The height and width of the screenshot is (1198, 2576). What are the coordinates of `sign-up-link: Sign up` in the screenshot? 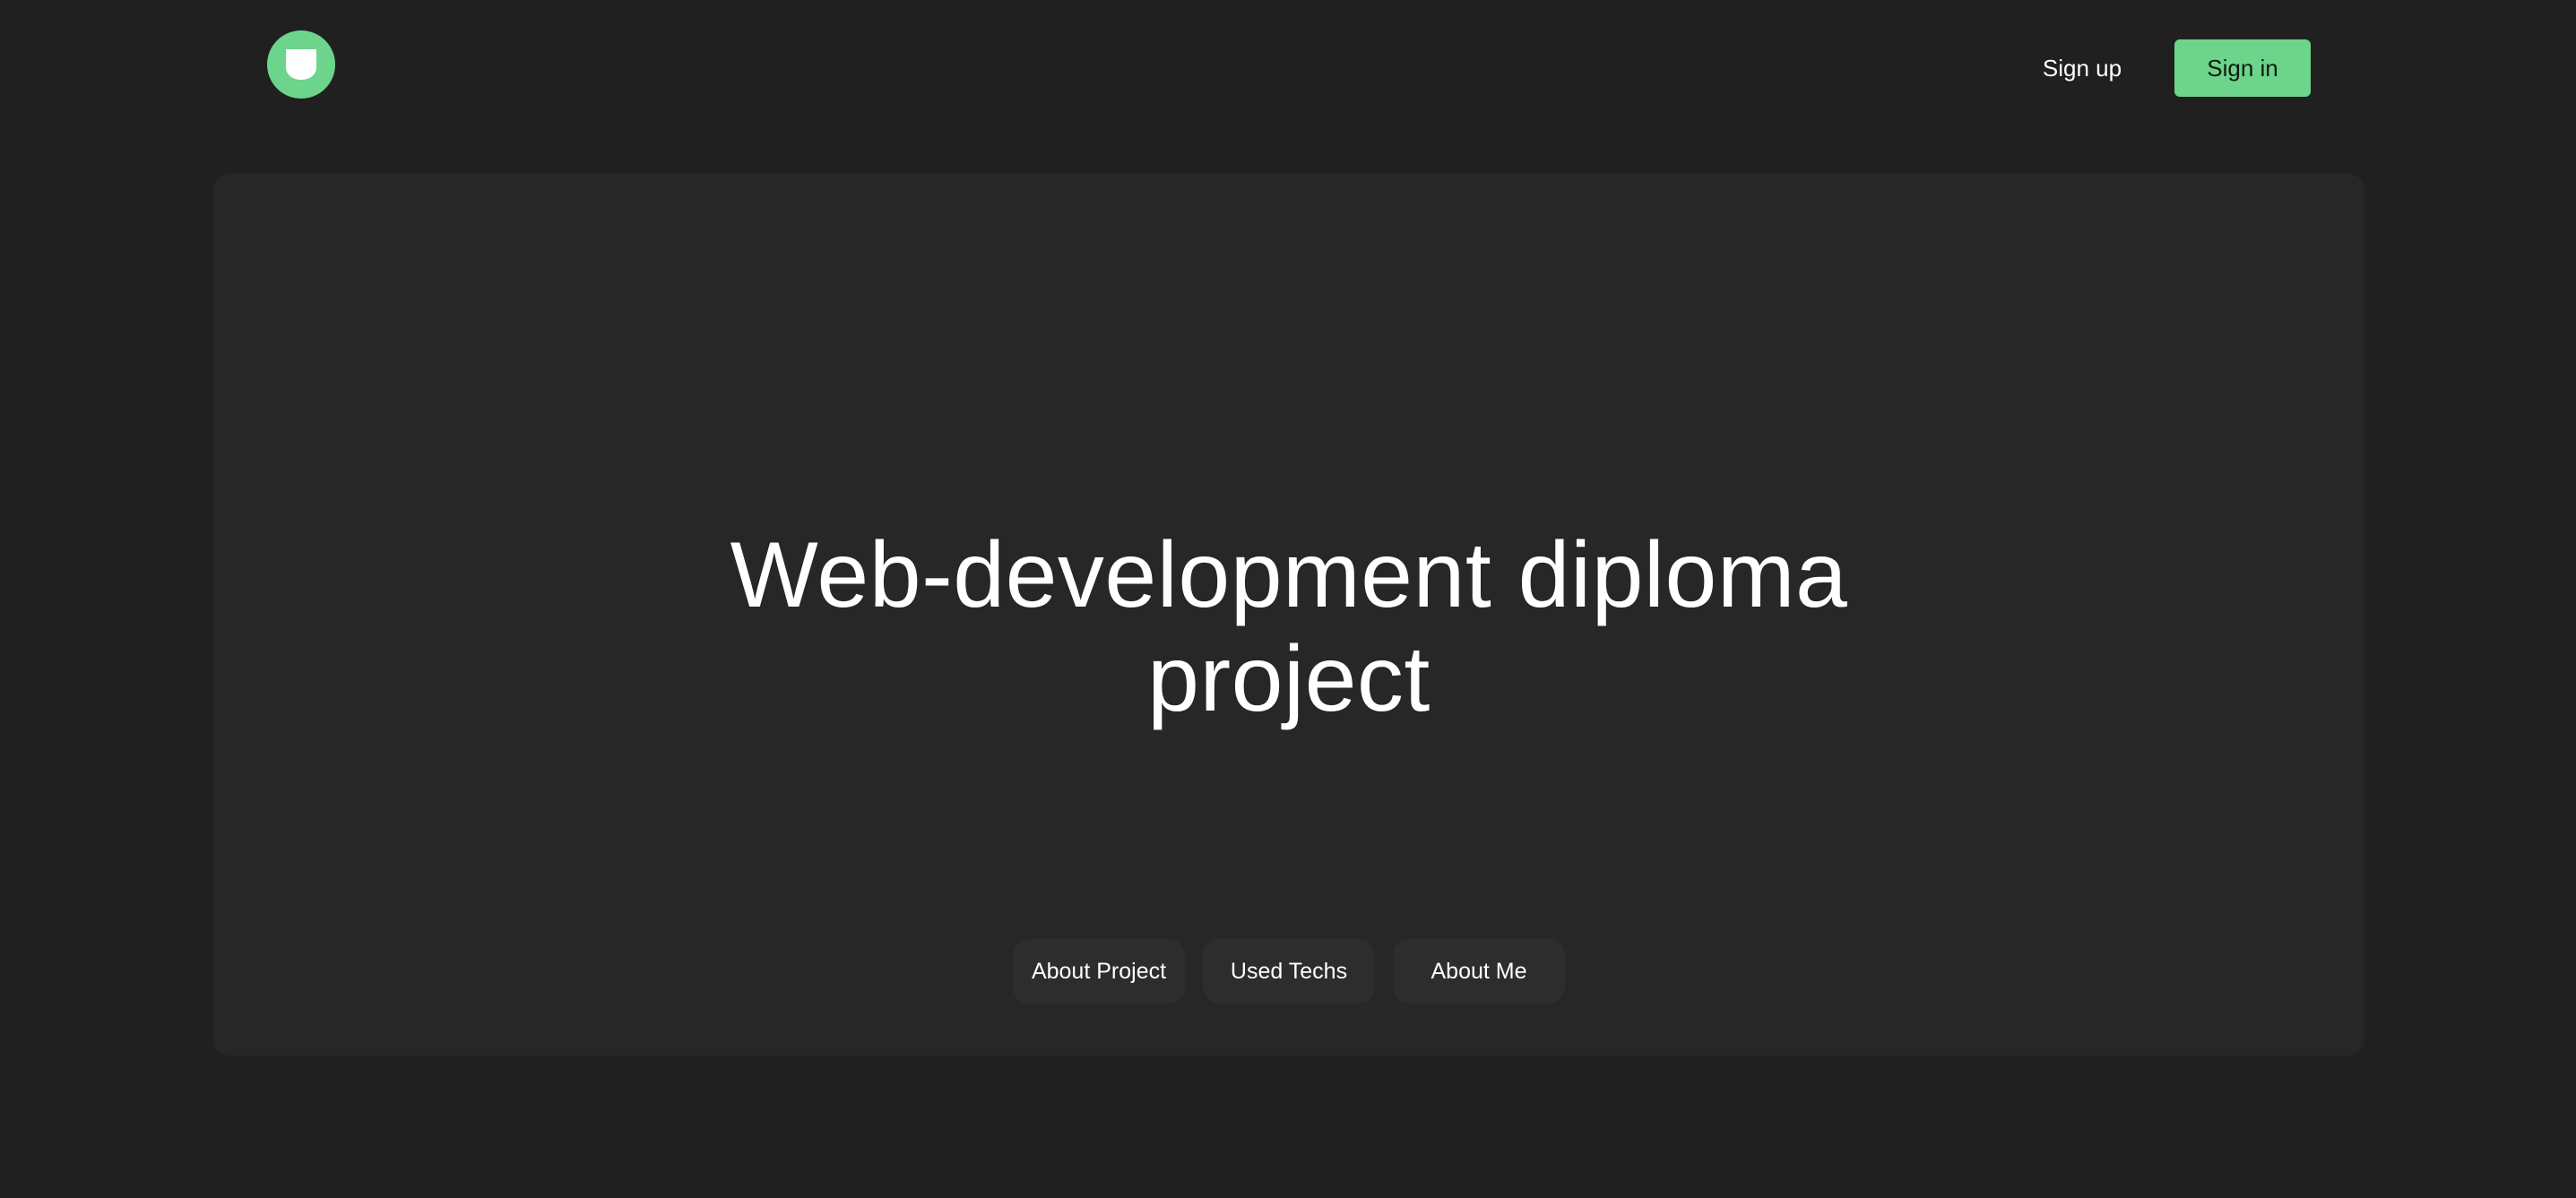 It's located at (2082, 68).